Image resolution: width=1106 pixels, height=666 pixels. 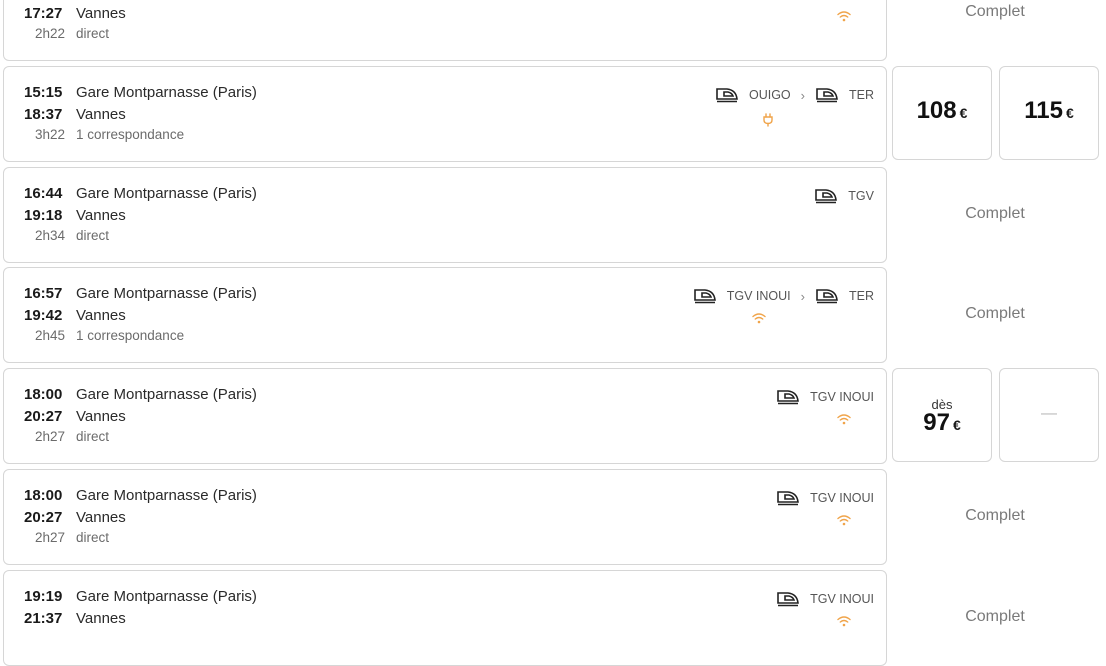 I want to click on price-amount: 108, so click(x=936, y=110).